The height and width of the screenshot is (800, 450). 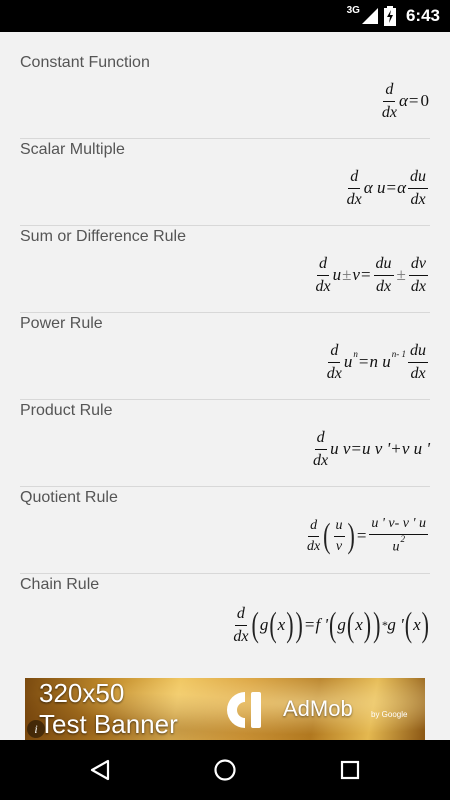 I want to click on status-icons: 3G 6:43, so click(x=393, y=16).